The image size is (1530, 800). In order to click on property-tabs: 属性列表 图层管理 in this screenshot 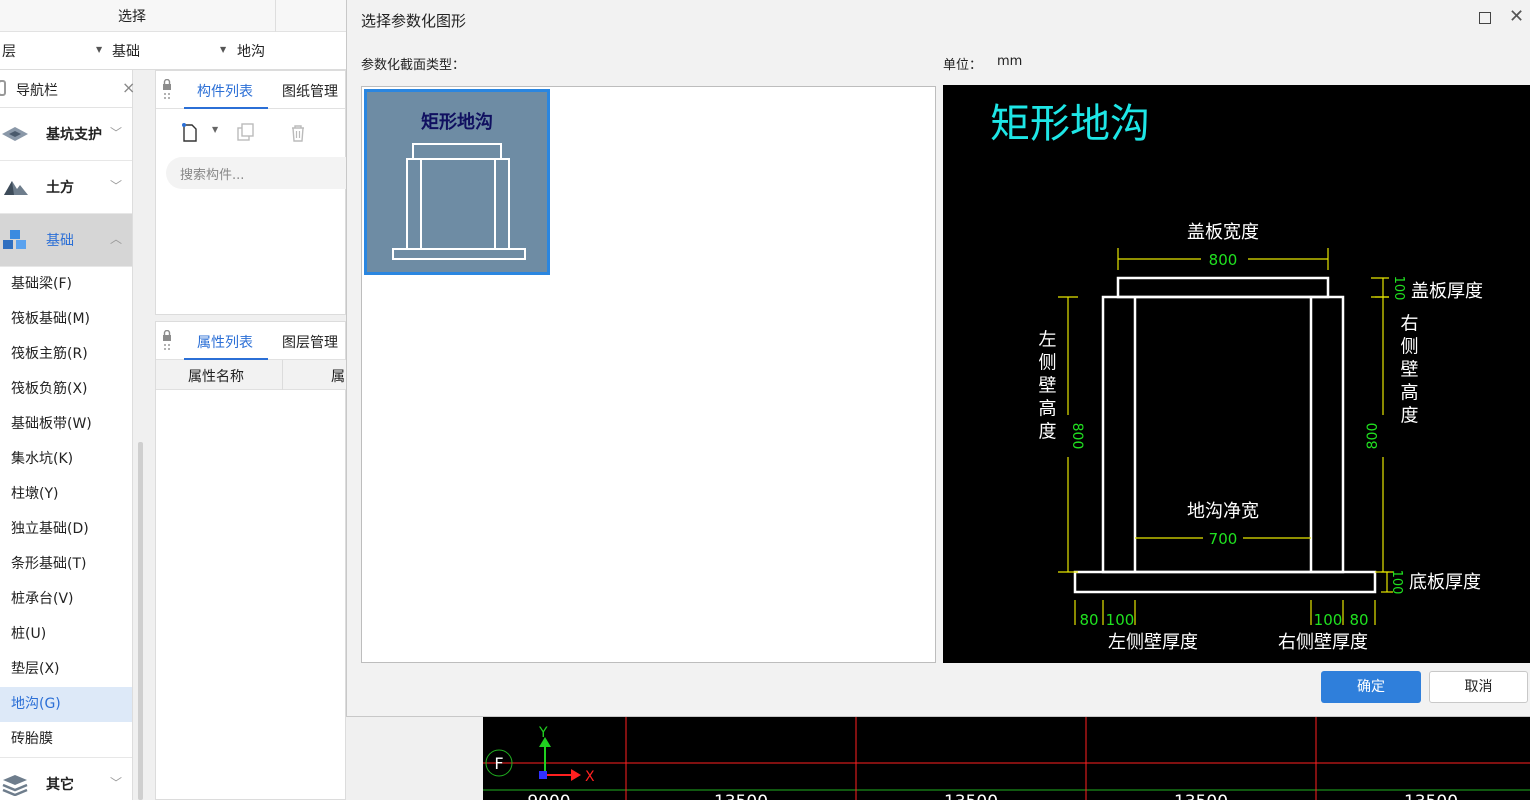, I will do `click(250, 341)`.